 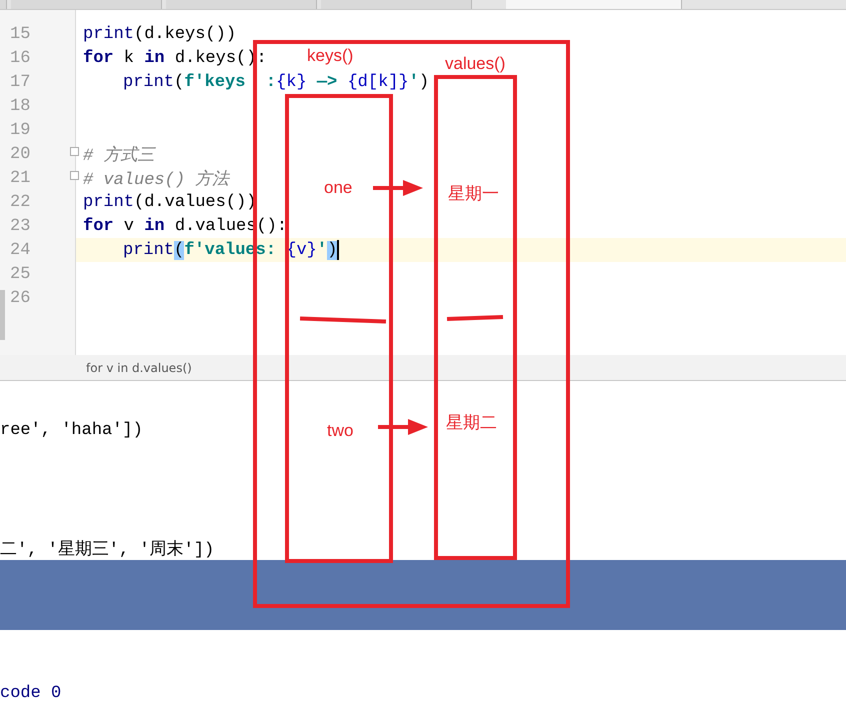 What do you see at coordinates (156, 179) in the screenshot?
I see `code-line: # values() 方法` at bounding box center [156, 179].